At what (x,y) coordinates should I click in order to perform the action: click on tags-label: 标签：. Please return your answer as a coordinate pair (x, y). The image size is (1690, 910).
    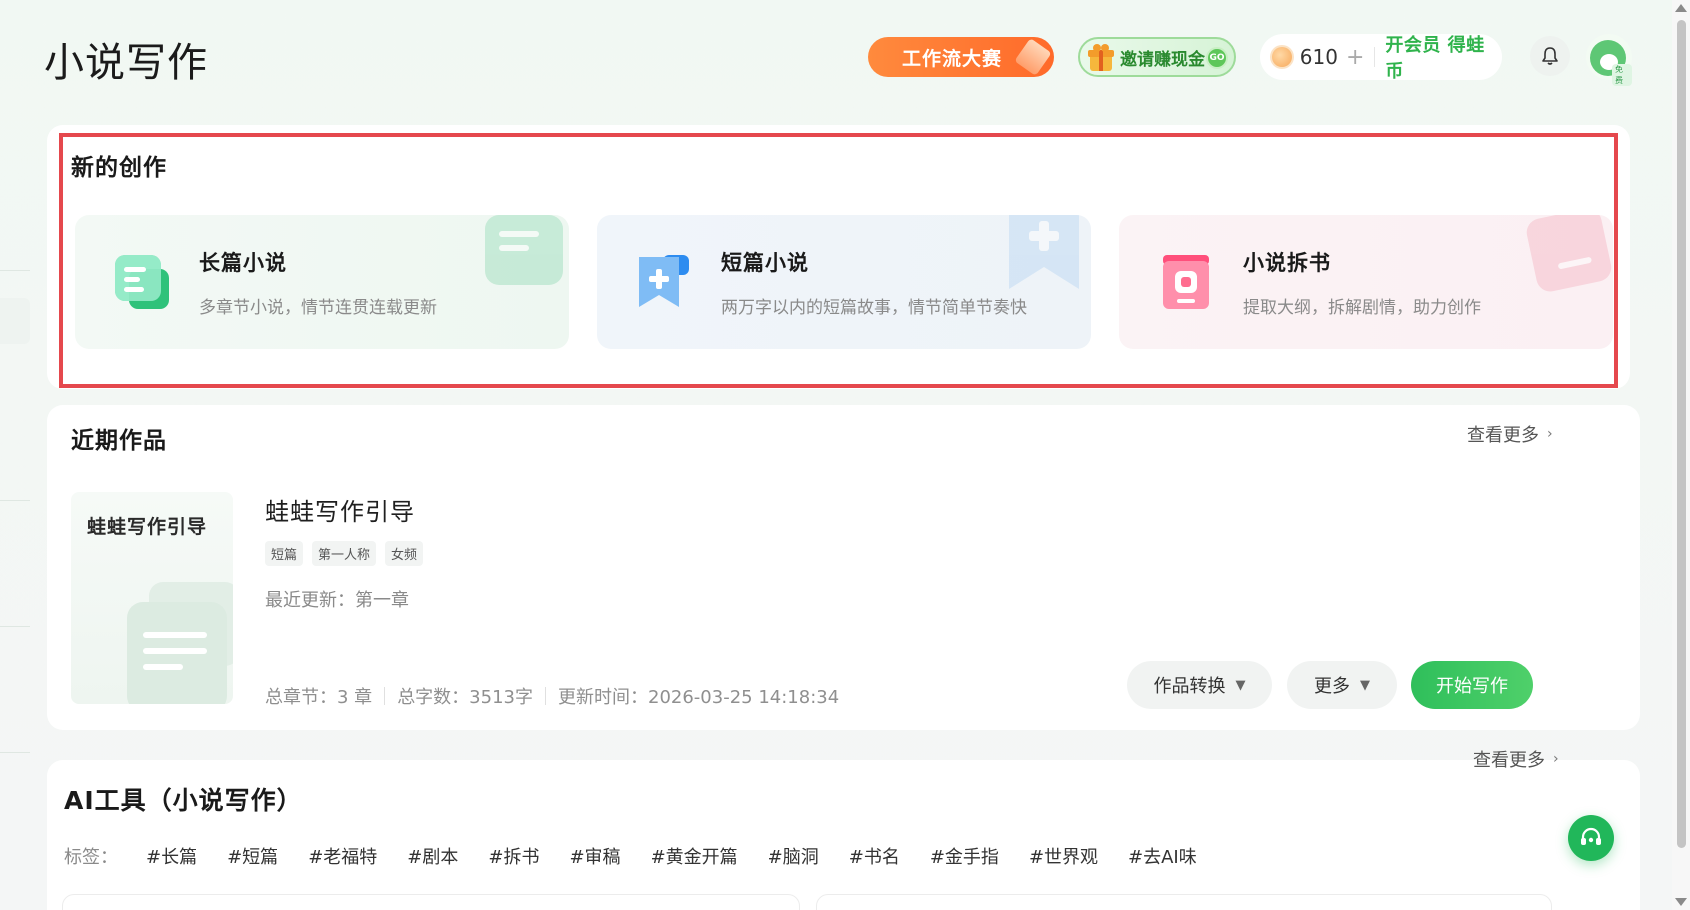
    Looking at the image, I should click on (91, 857).